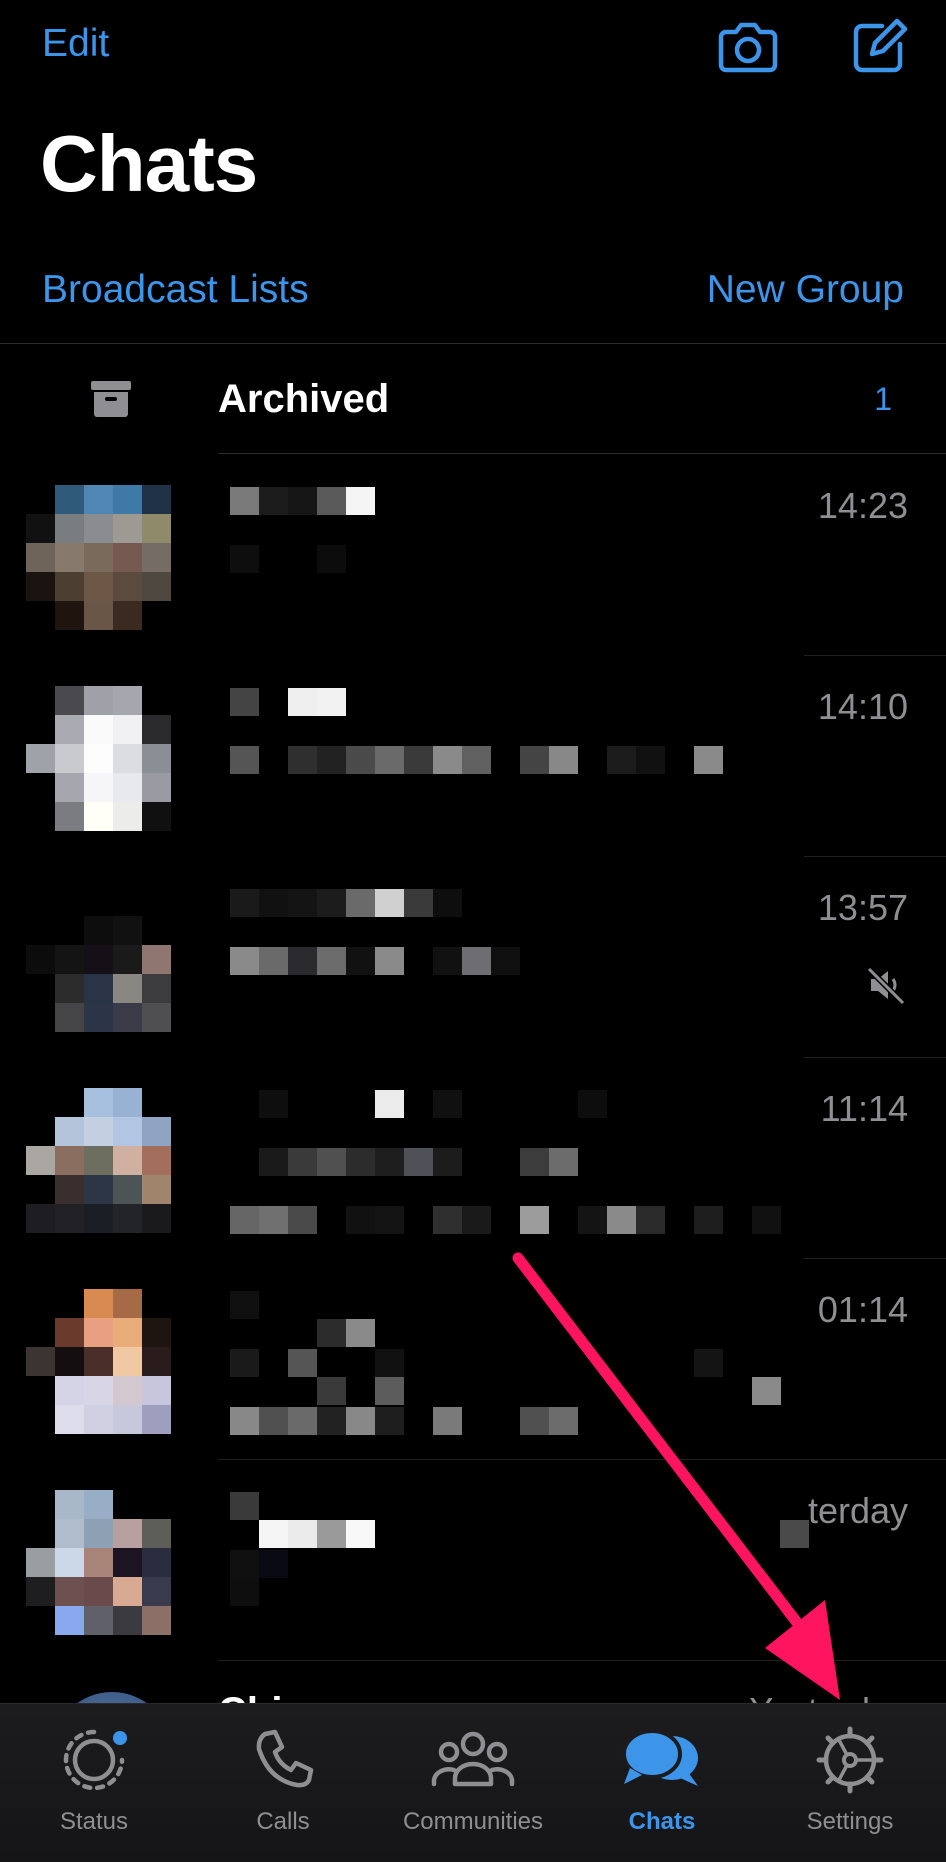 Image resolution: width=946 pixels, height=1862 pixels. Describe the element at coordinates (473, 1359) in the screenshot. I see `chat-row: 01:14` at that location.